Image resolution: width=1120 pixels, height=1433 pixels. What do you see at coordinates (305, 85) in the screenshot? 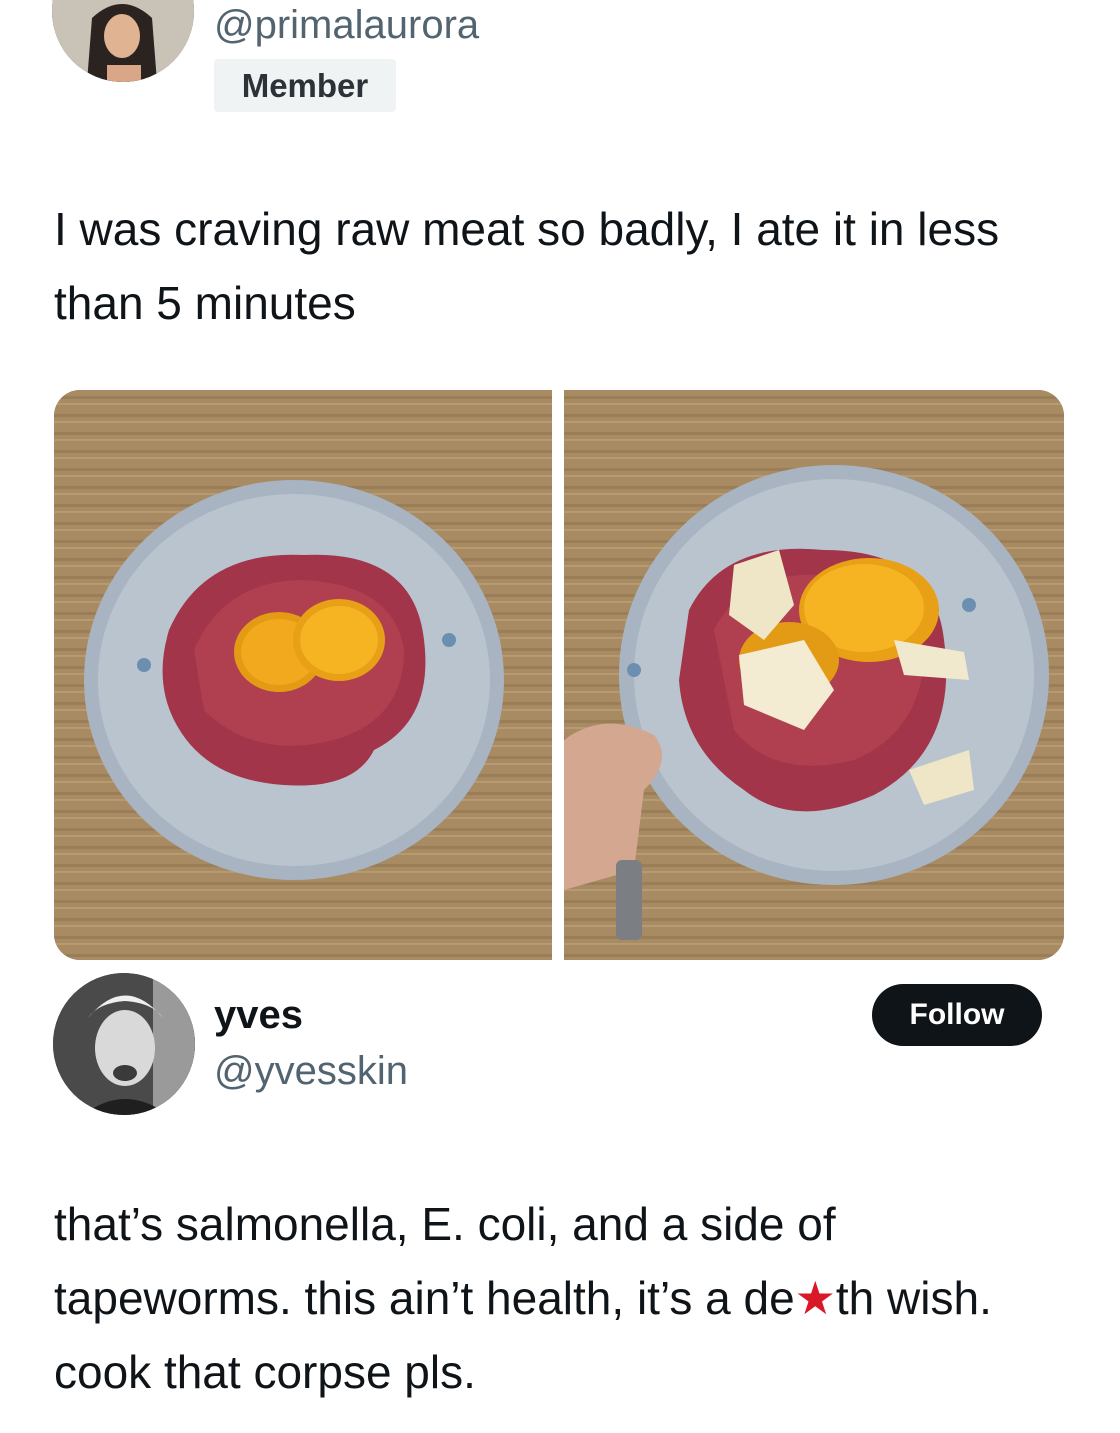
I see `member-badge: Member` at bounding box center [305, 85].